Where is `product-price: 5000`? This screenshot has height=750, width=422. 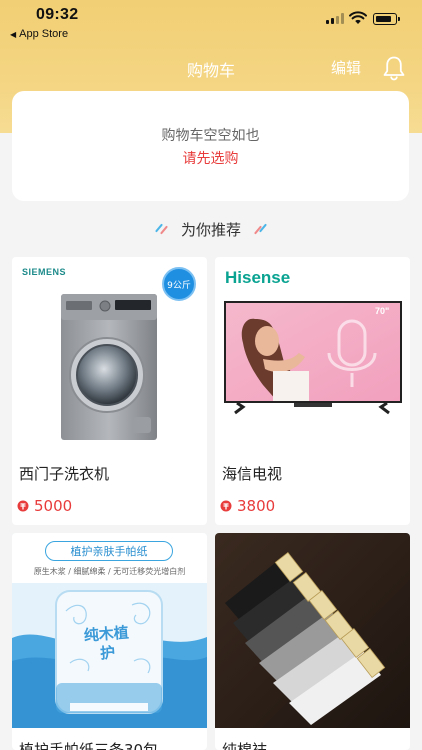 product-price: 5000 is located at coordinates (44, 506).